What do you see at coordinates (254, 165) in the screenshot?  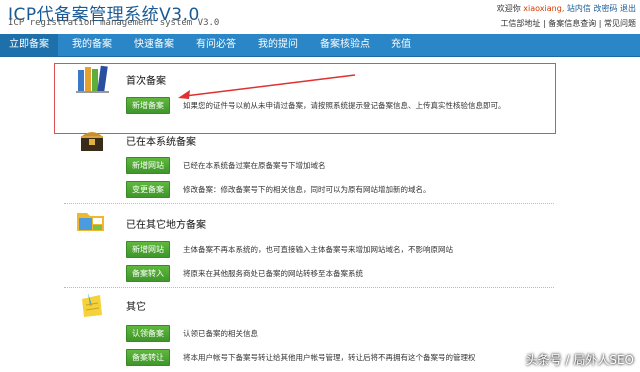 I see `add-site-desc: 已经在本系统备过案在原备案号下增加域名` at bounding box center [254, 165].